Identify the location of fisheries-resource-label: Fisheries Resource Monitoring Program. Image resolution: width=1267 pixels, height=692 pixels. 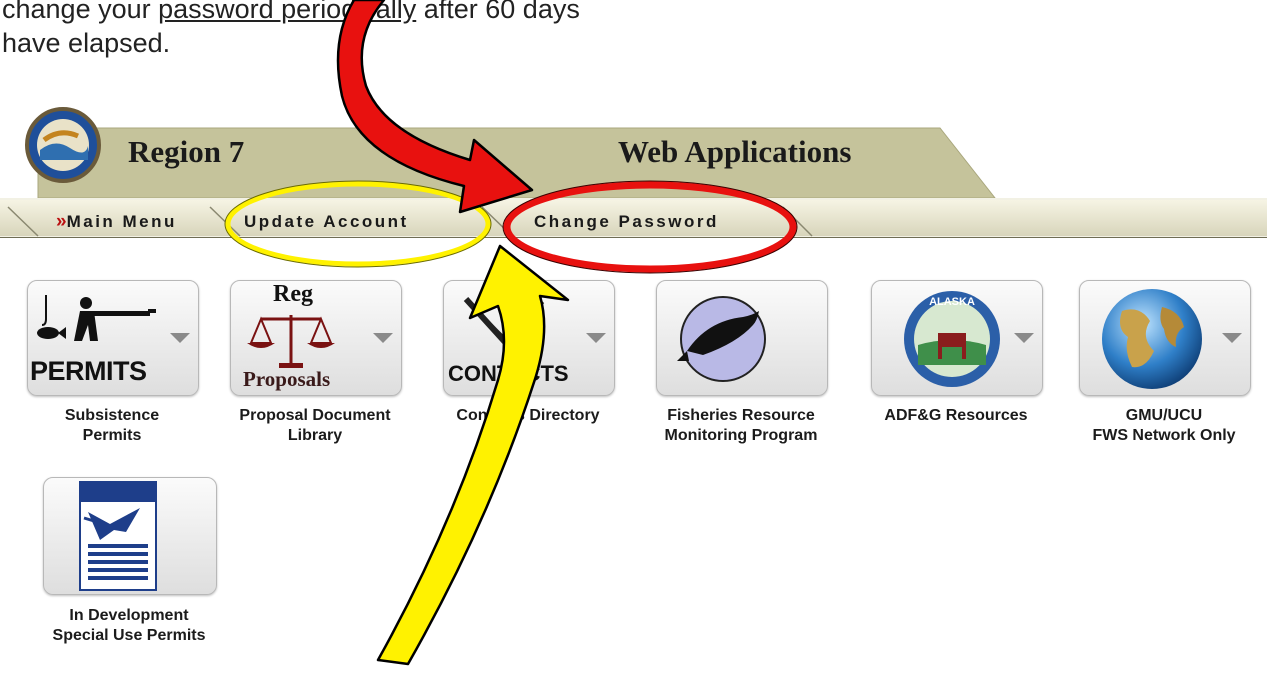
(741, 426).